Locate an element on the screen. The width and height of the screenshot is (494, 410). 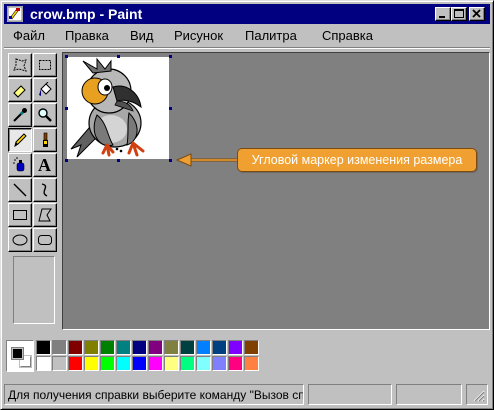
tool-polygon is located at coordinates (45, 215).